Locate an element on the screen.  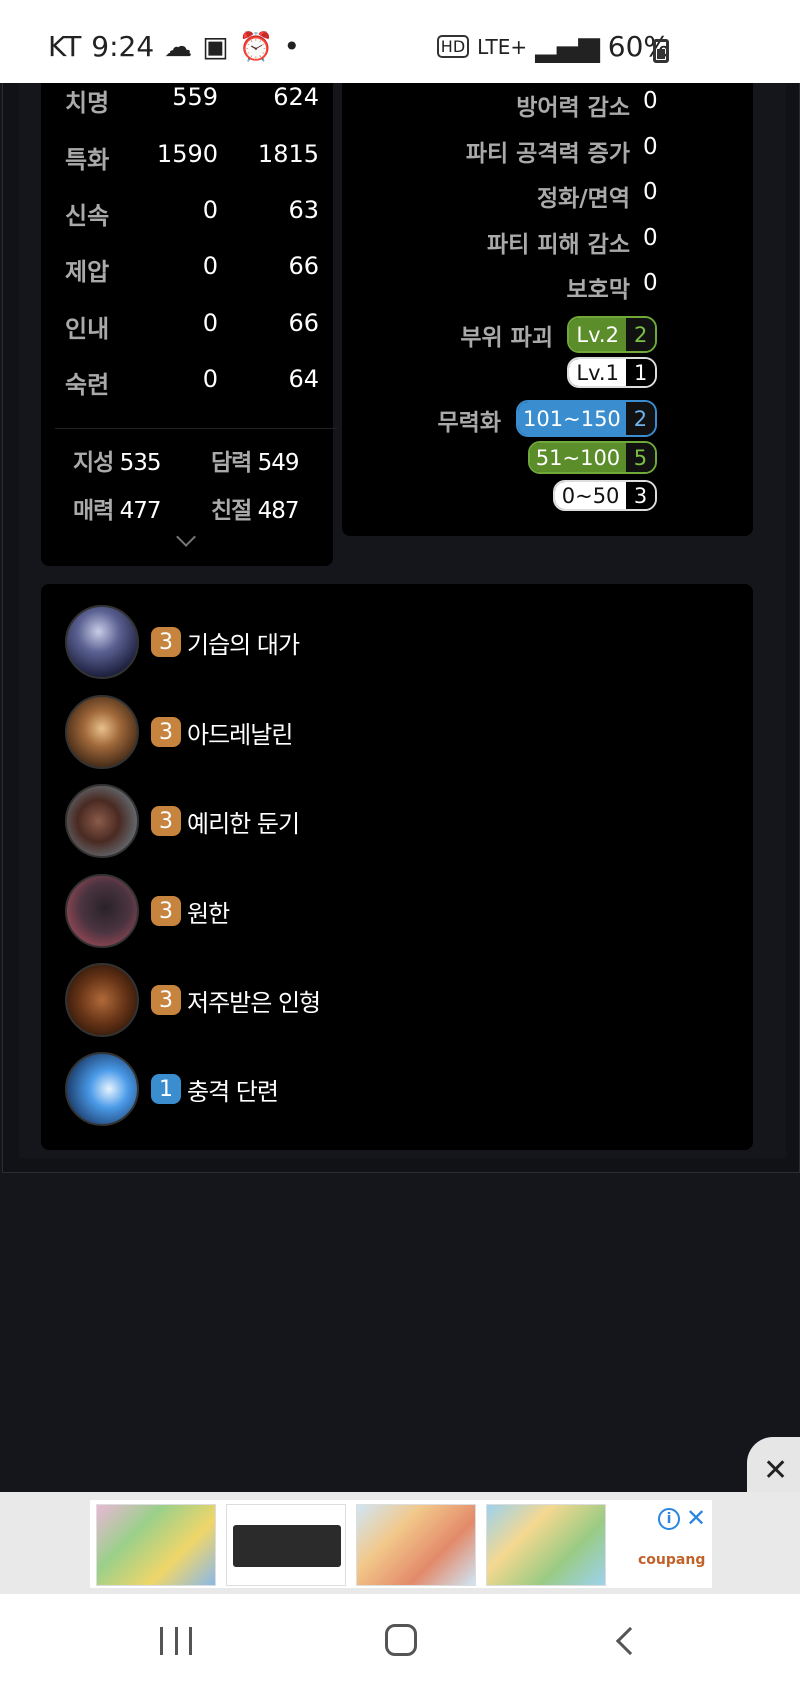
attribute-name: 지성 is located at coordinates (93, 463).